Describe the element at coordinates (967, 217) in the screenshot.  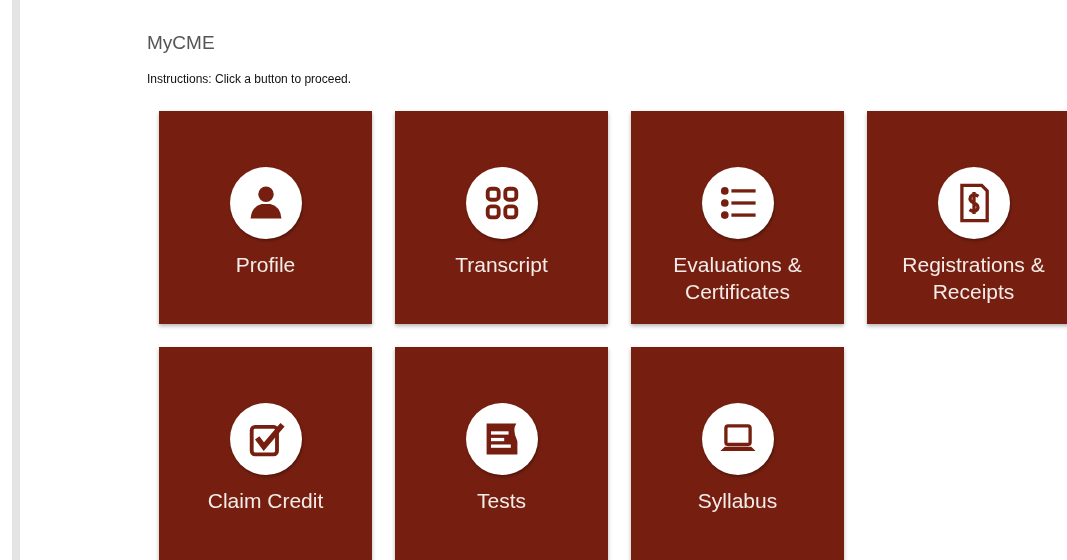
I see `menu-tile: Registrations & Receipts` at that location.